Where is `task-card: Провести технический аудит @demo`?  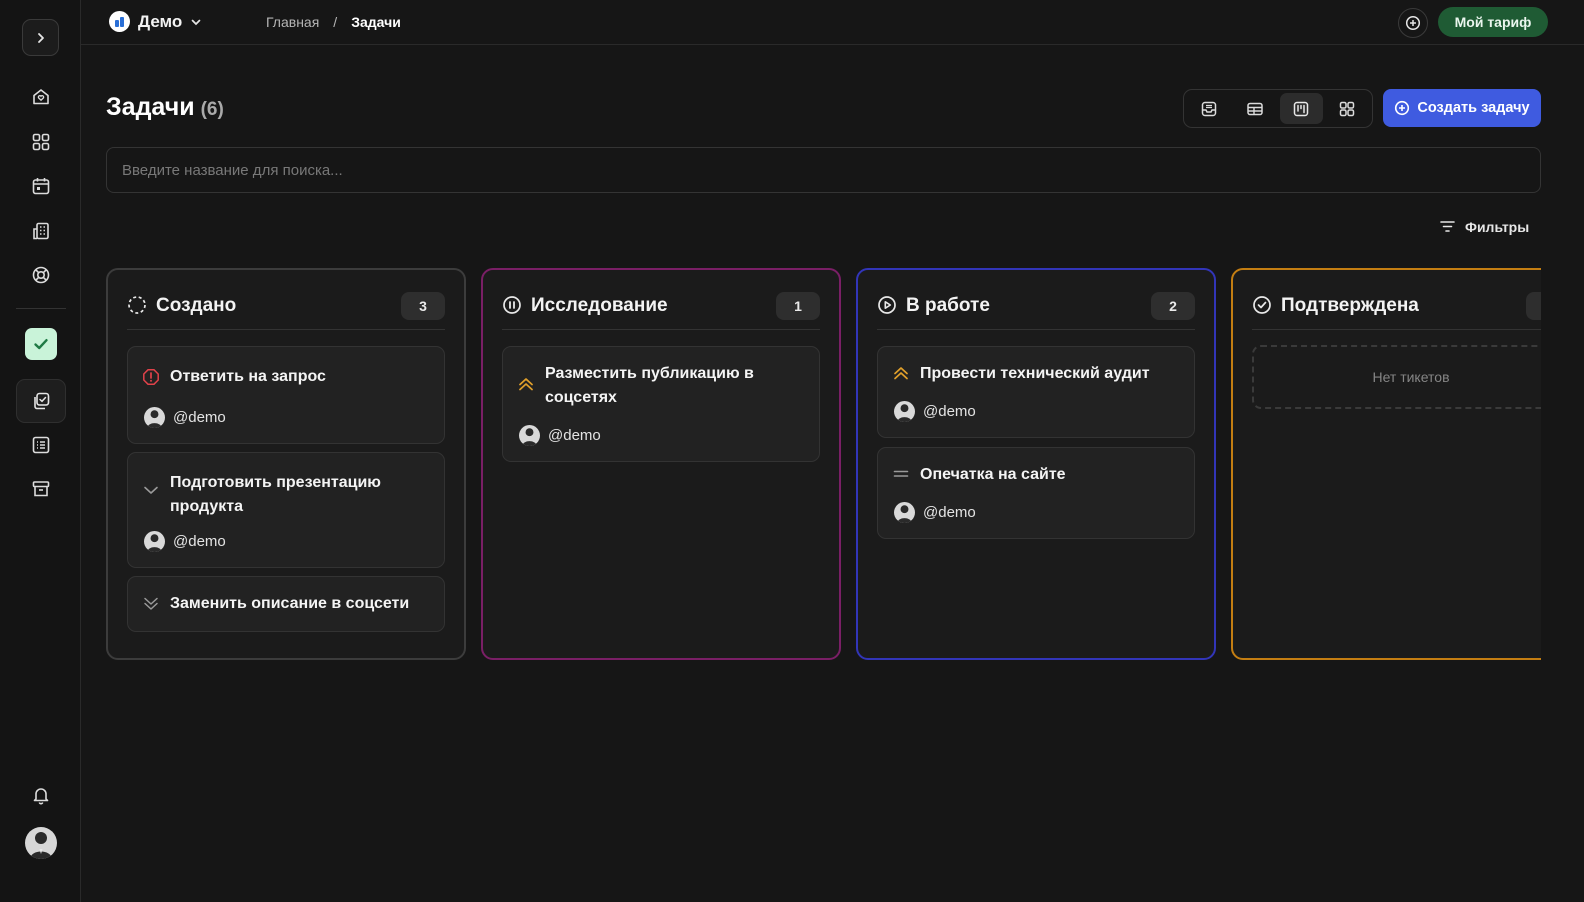 task-card: Провести технический аудит @demo is located at coordinates (1036, 392).